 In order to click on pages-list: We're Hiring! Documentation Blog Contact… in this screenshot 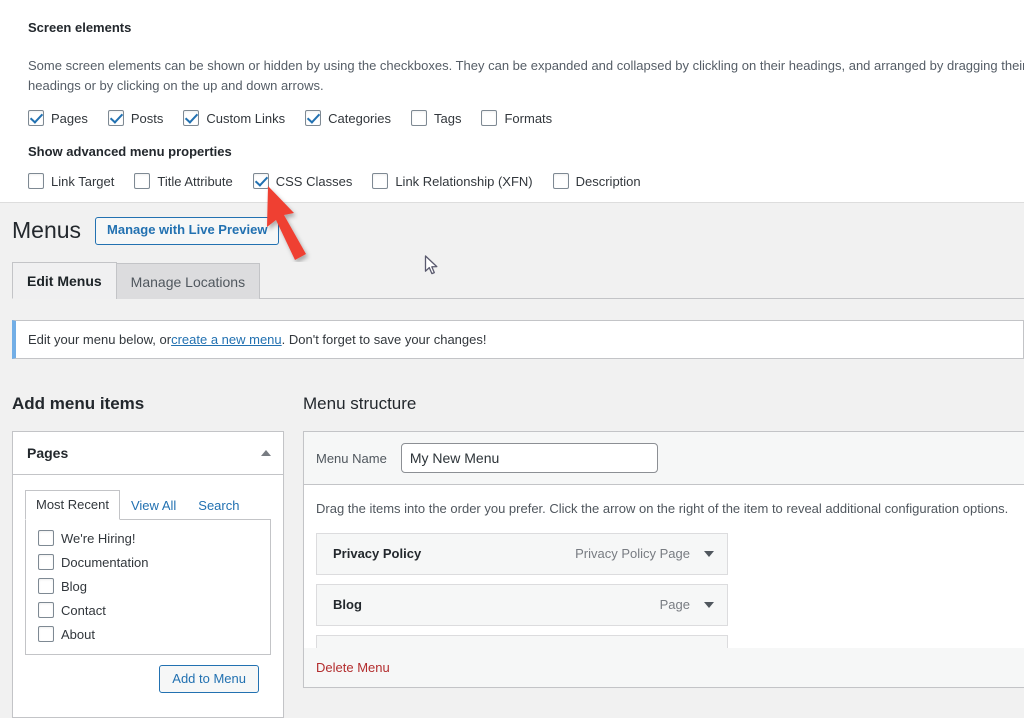, I will do `click(148, 587)`.